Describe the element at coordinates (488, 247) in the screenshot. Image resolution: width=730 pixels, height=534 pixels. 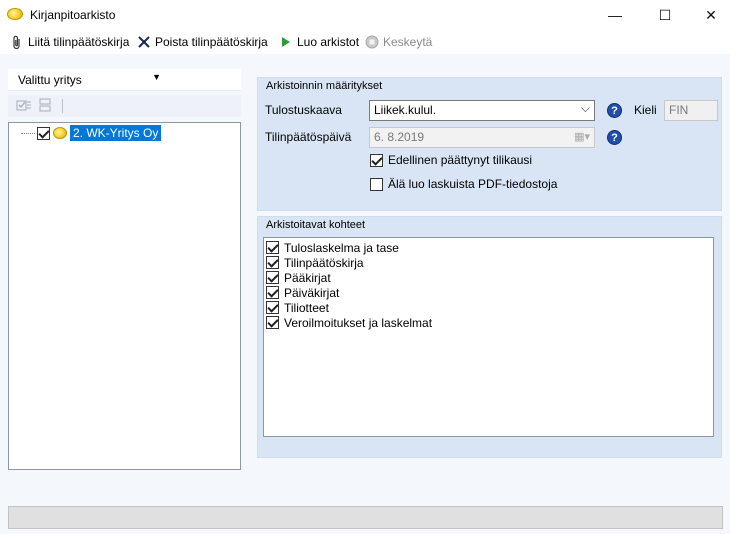
I see `list-item: Tuloslaskelma ja tase` at that location.